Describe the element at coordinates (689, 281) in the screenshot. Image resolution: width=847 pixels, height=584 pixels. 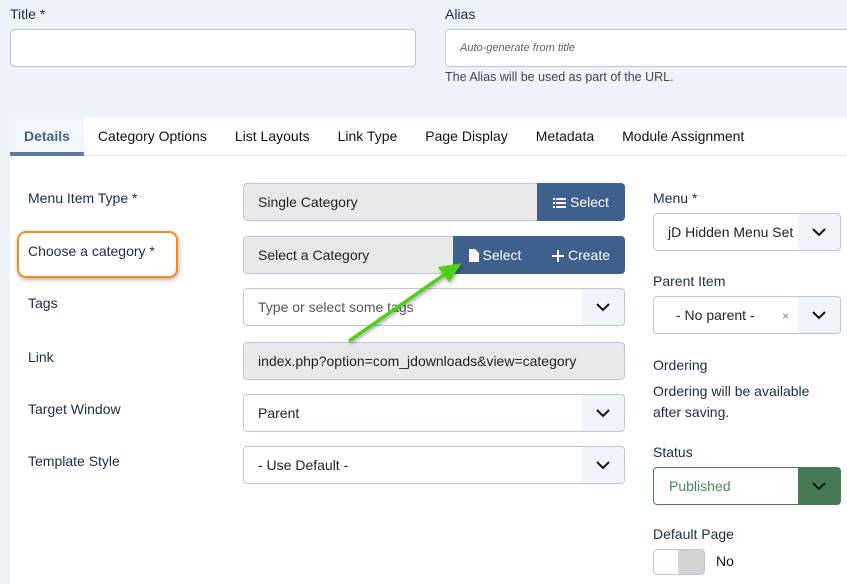
I see `parent-item-label: Parent Item` at that location.